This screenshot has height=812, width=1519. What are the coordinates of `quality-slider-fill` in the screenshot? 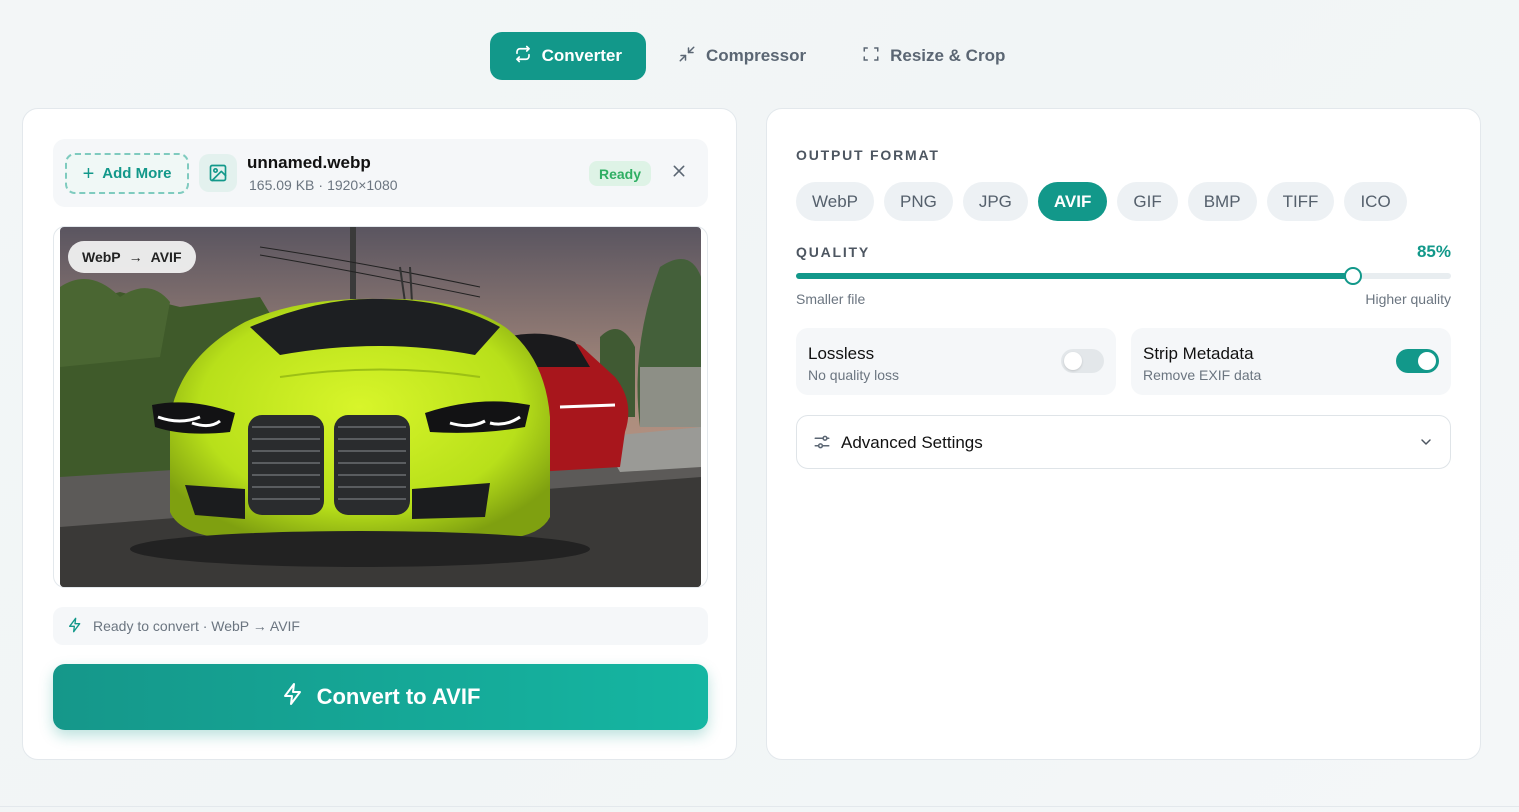 It's located at (1074, 276).